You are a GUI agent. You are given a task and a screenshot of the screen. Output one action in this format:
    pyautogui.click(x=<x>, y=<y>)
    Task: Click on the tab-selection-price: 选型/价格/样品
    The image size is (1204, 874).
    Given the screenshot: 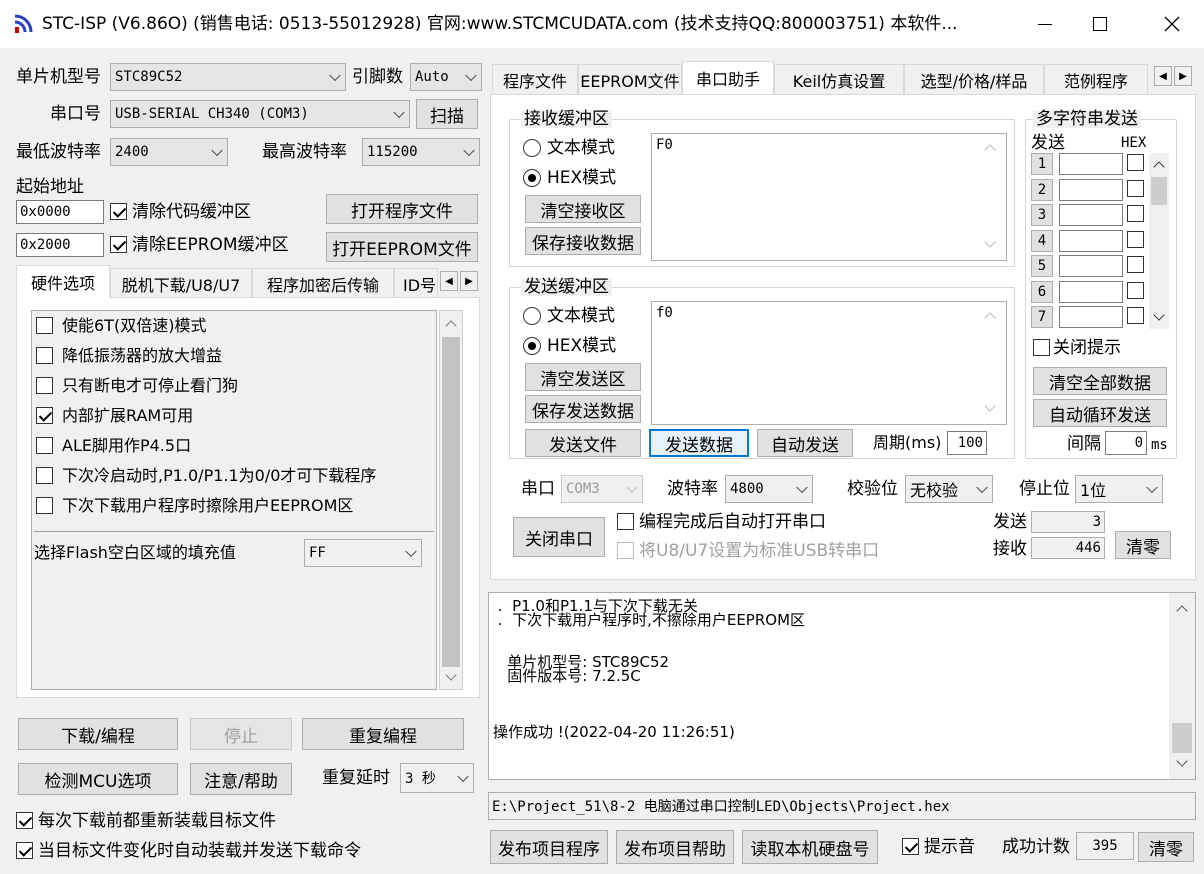 What is the action you would take?
    pyautogui.click(x=974, y=79)
    